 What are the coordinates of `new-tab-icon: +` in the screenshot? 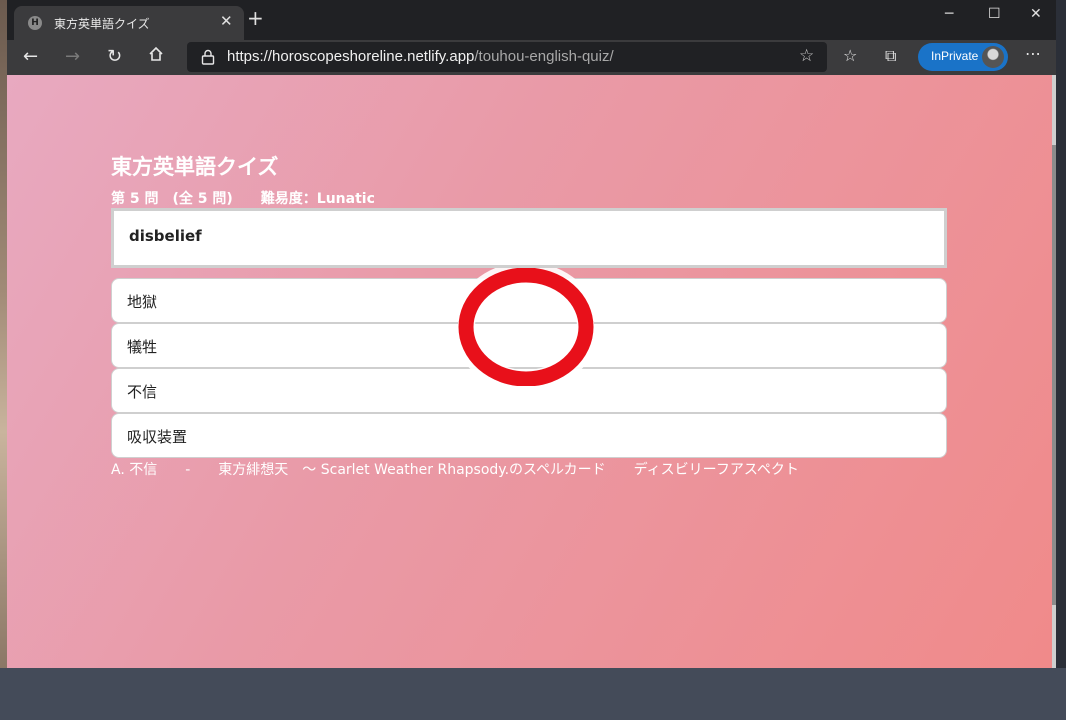 It's located at (255, 18).